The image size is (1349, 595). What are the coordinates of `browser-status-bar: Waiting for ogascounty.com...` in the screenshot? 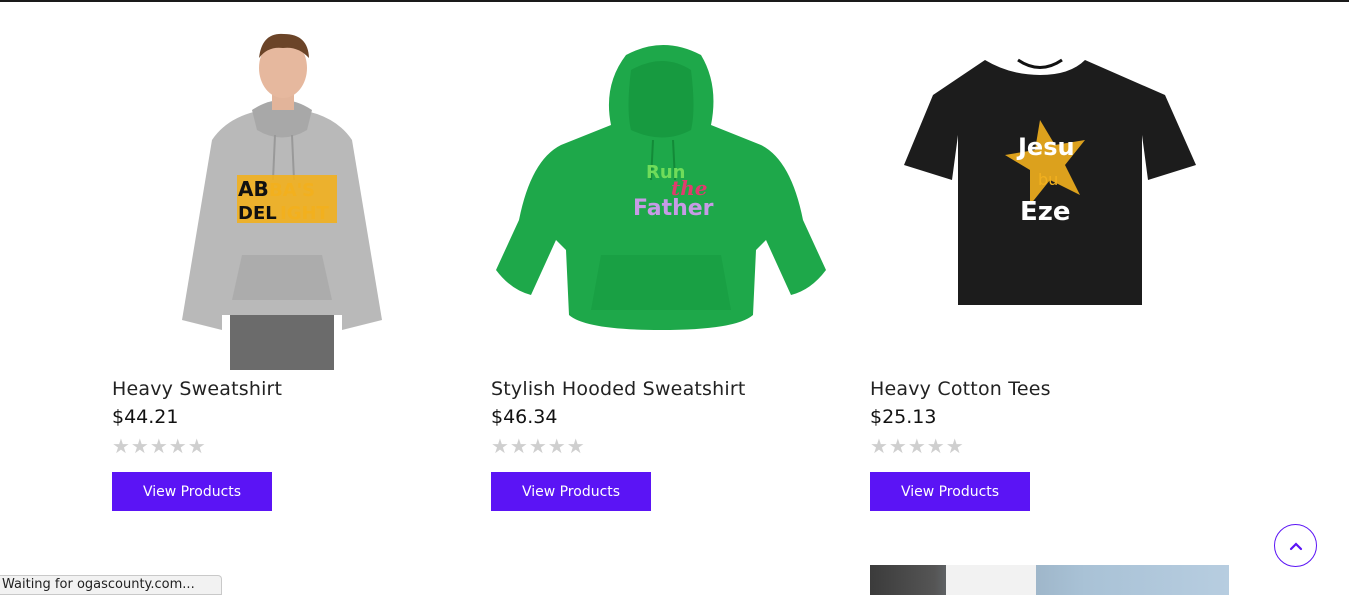 It's located at (111, 585).